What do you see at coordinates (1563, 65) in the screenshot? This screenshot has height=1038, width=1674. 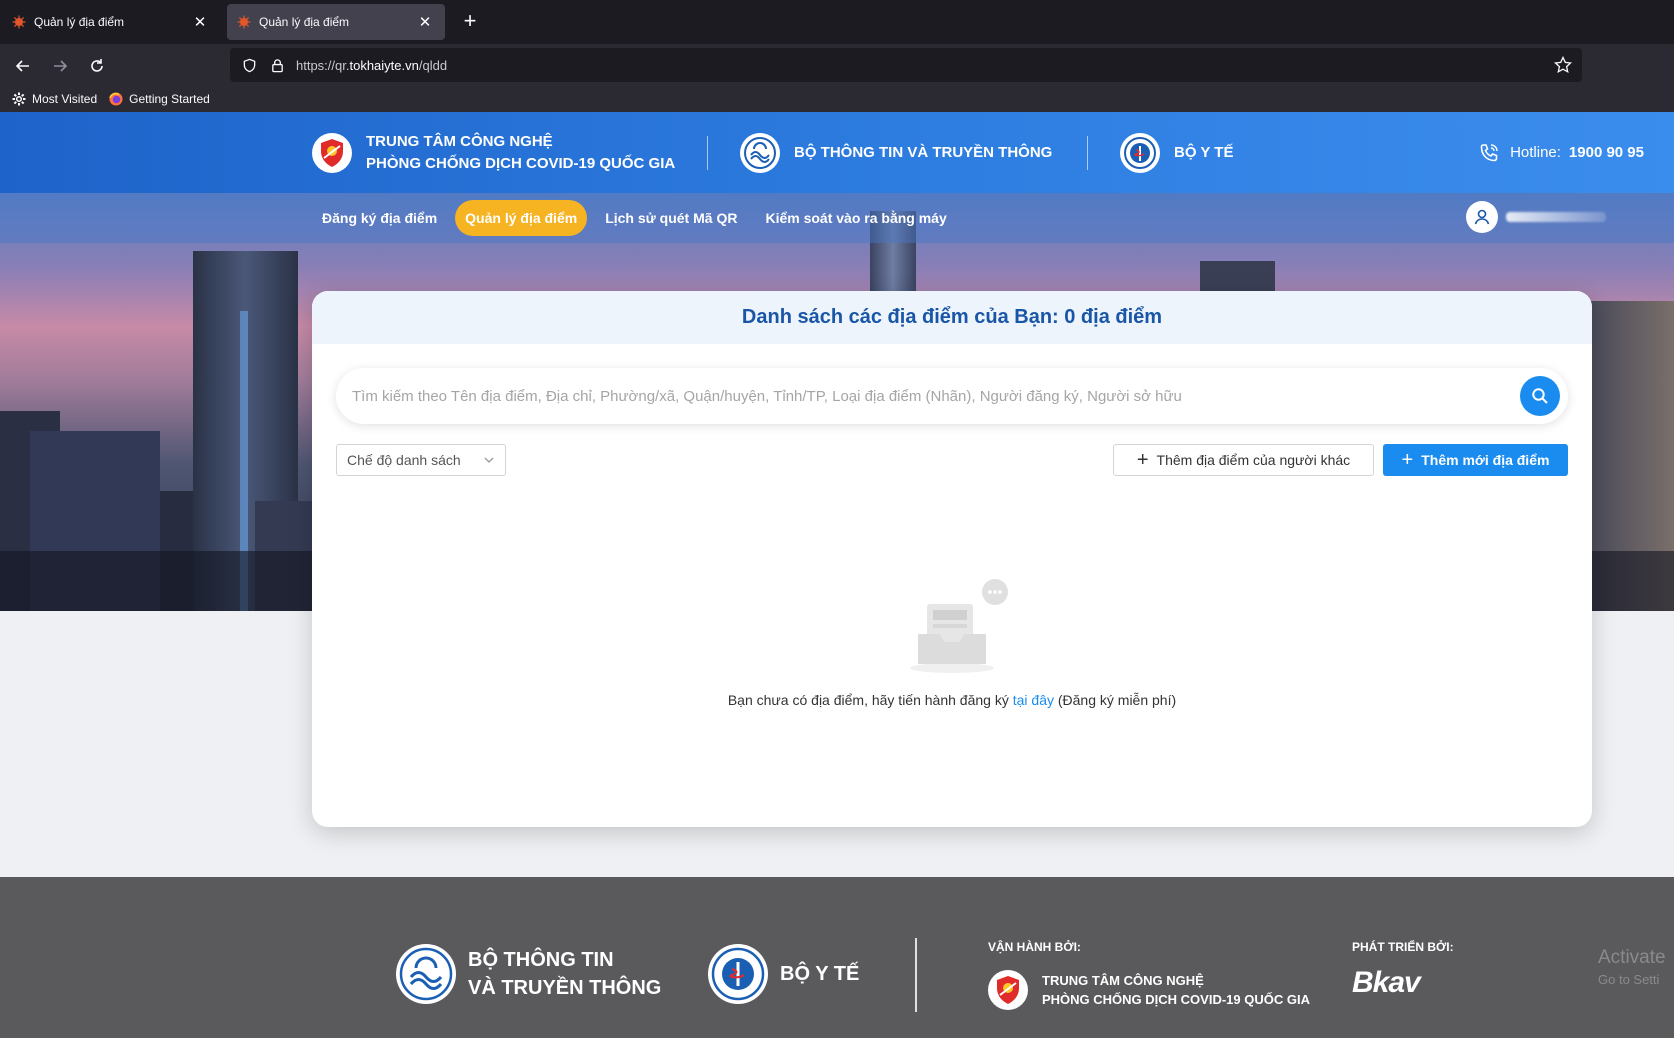 I see `star-icon` at bounding box center [1563, 65].